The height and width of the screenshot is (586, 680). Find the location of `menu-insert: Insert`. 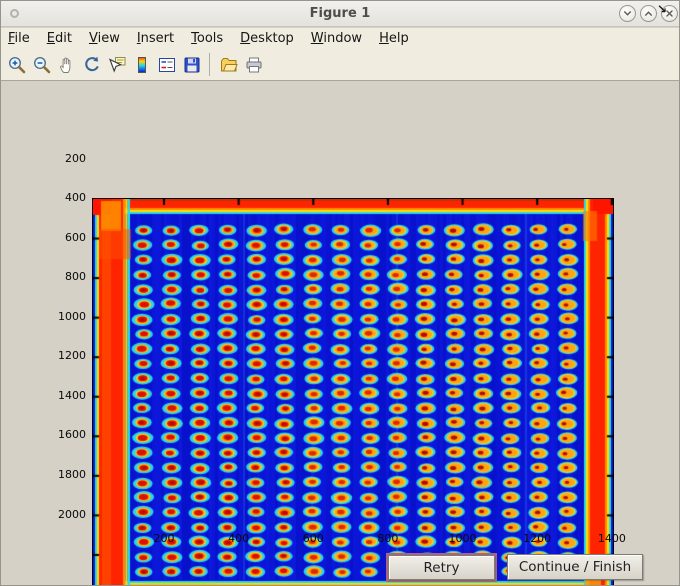

menu-insert: Insert is located at coordinates (155, 38).